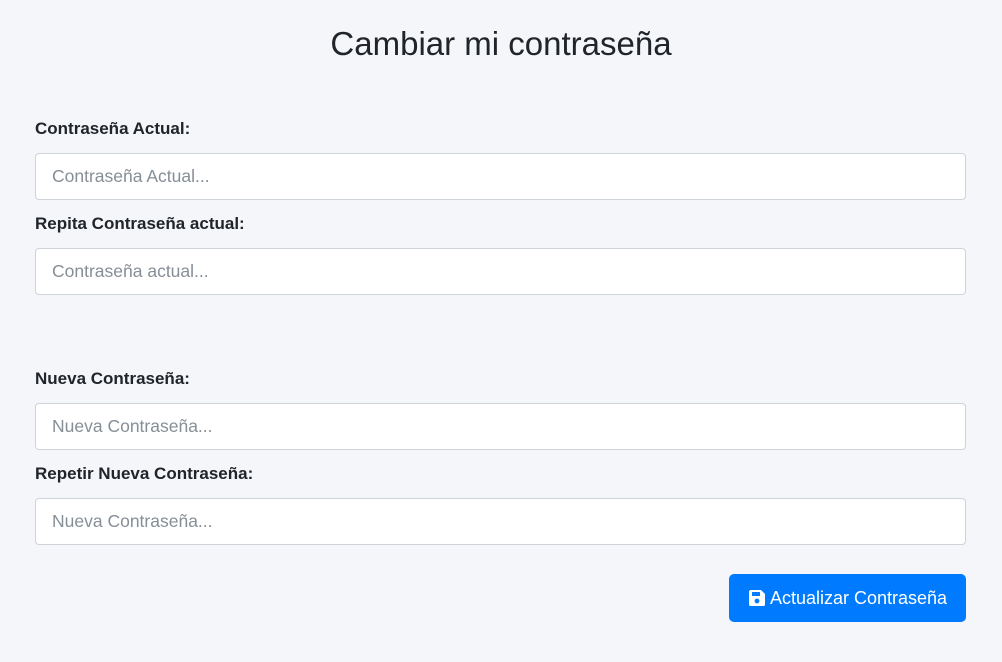  I want to click on repeat-current-password-label: Repita Contraseña actual:, so click(140, 223).